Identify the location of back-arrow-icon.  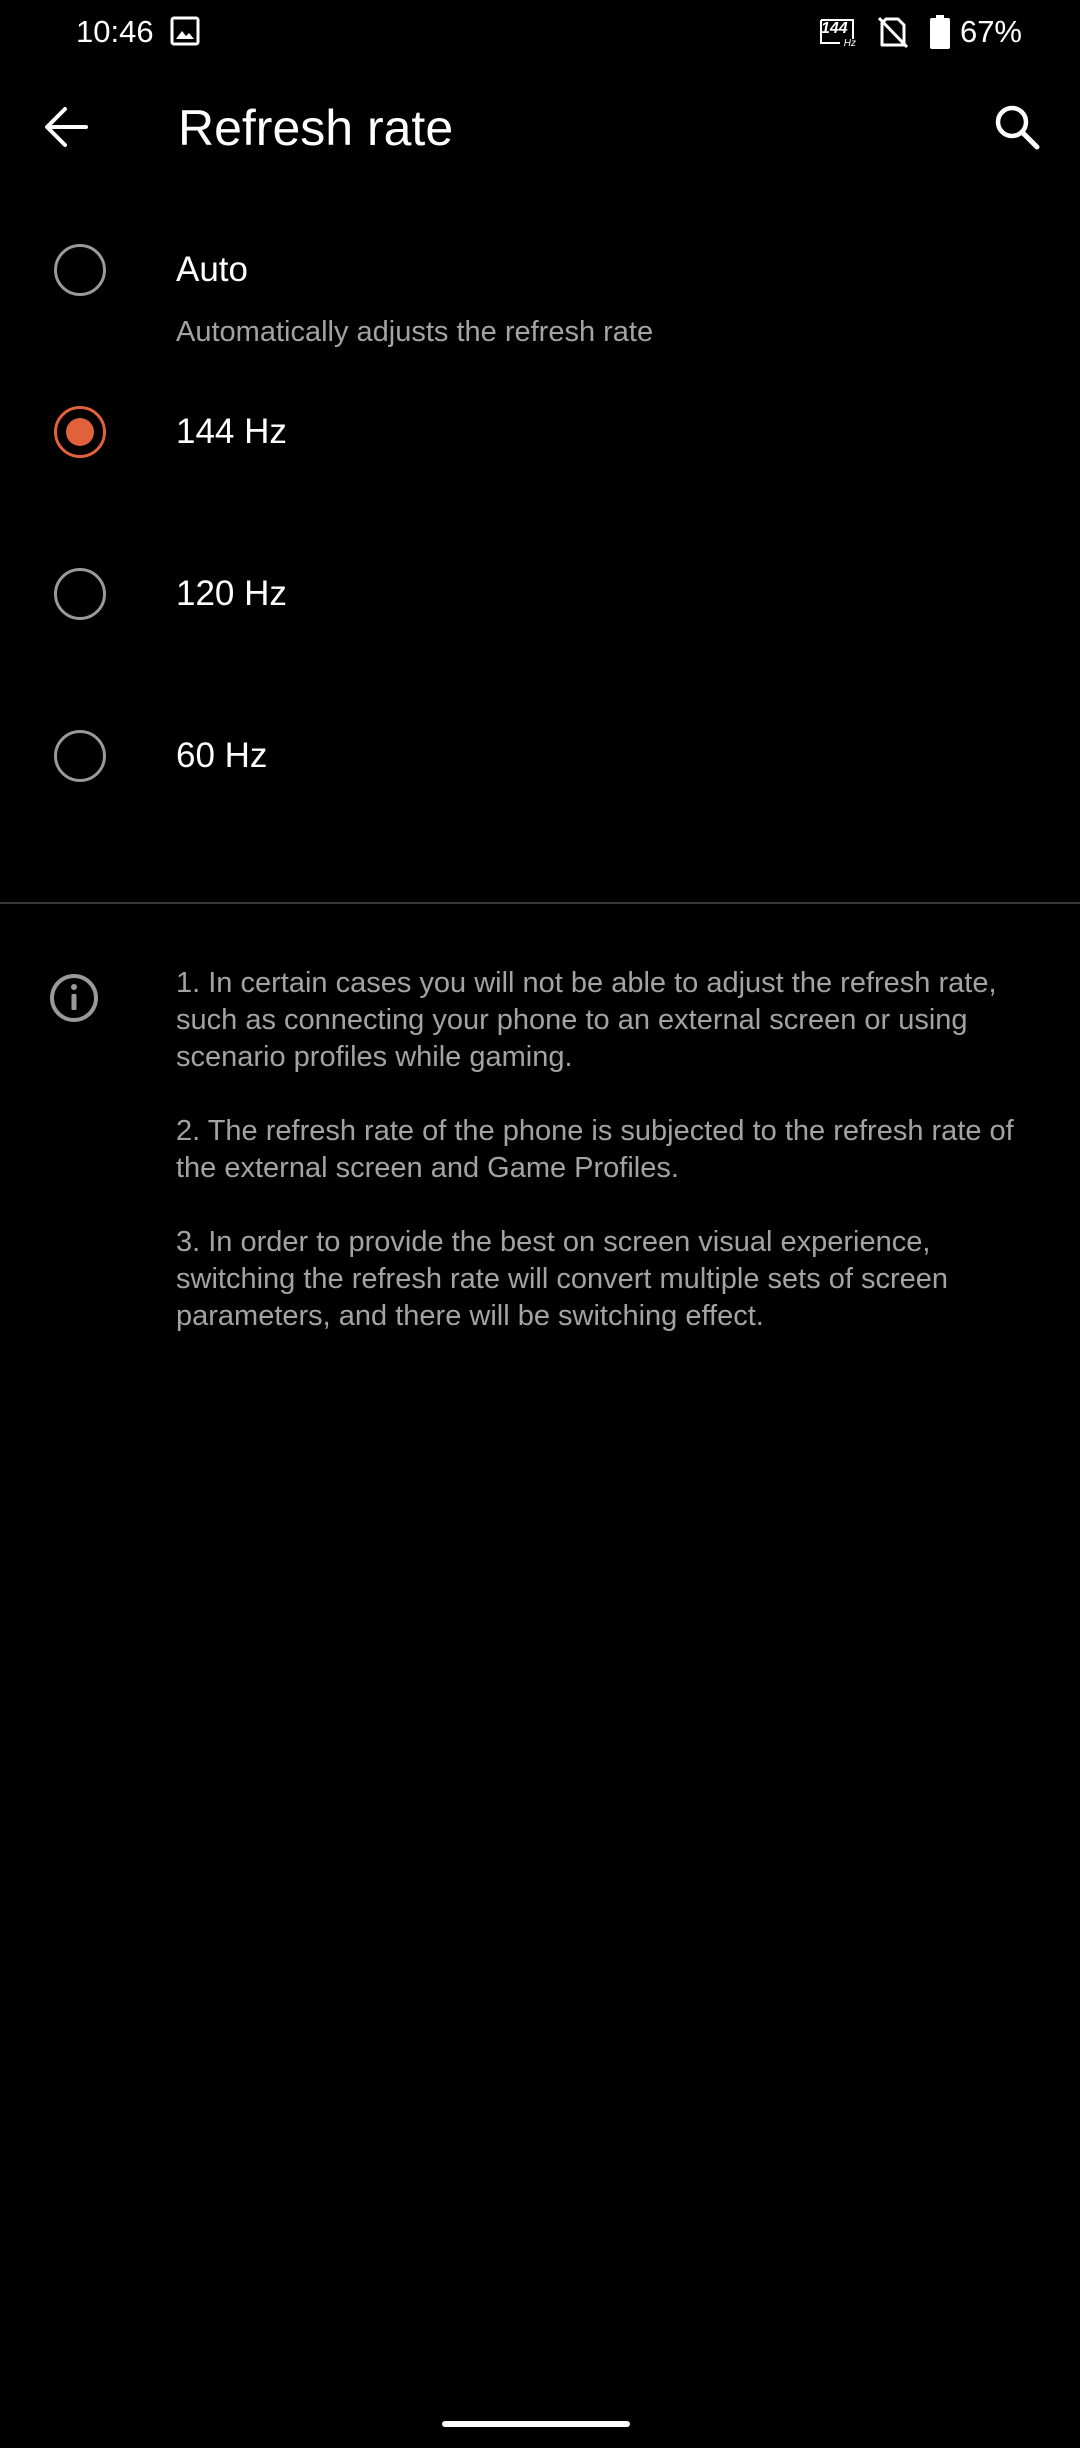
(66, 127).